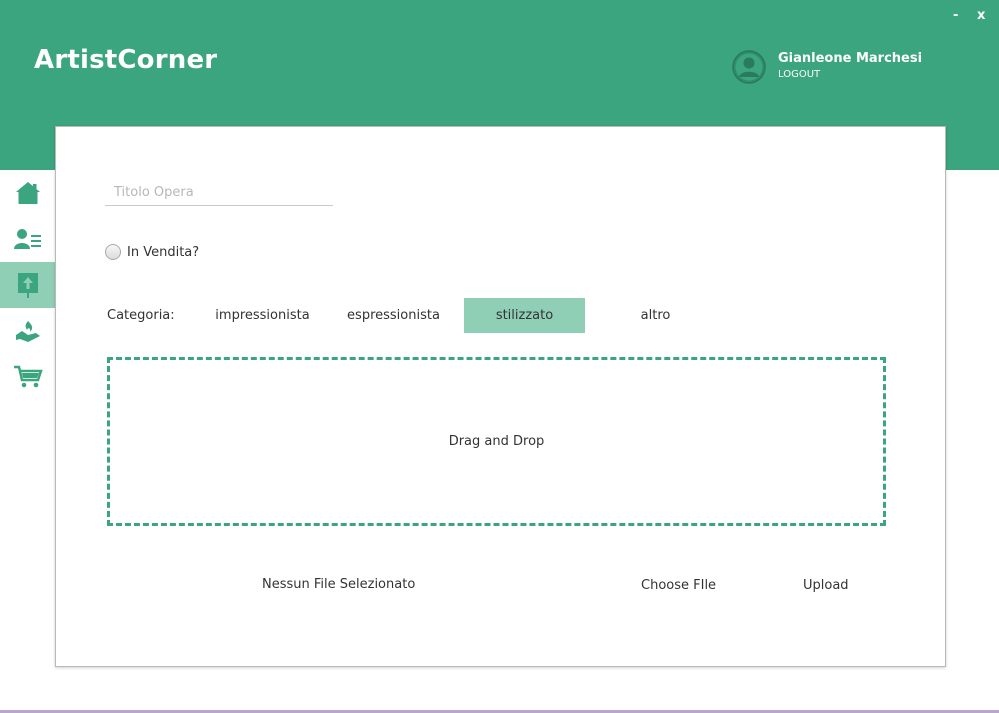 This screenshot has width=999, height=713. Describe the element at coordinates (393, 315) in the screenshot. I see `category-espressionista: espressionista` at that location.